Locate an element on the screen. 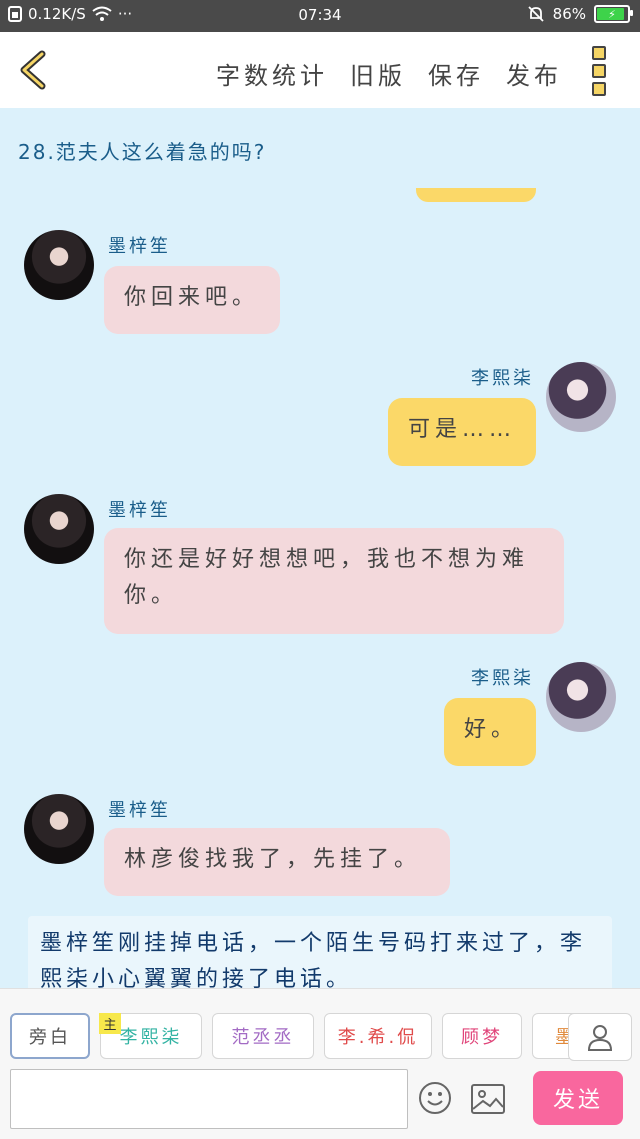 The image size is (640, 1139). word-count-button: 字数统计 is located at coordinates (272, 73).